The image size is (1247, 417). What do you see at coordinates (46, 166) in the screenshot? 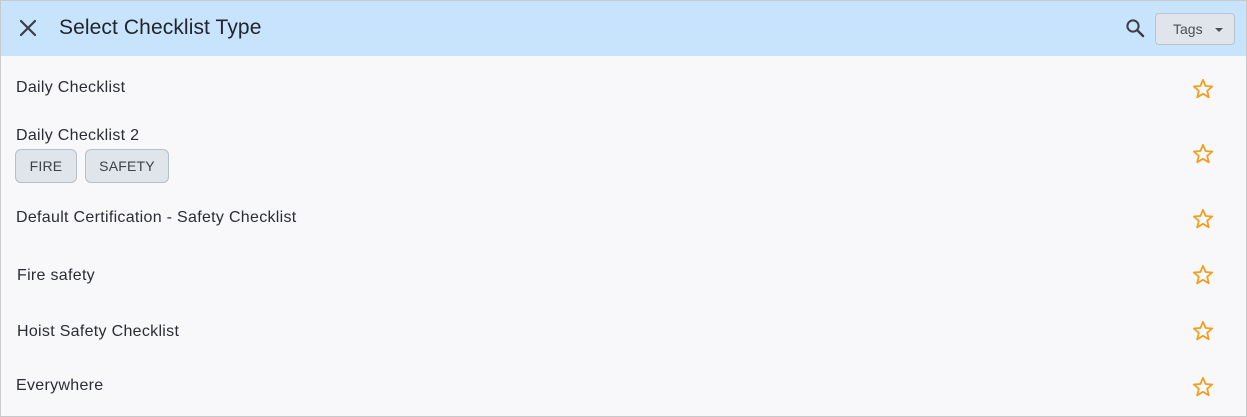
I see `tag-chip-fire: FIRE` at bounding box center [46, 166].